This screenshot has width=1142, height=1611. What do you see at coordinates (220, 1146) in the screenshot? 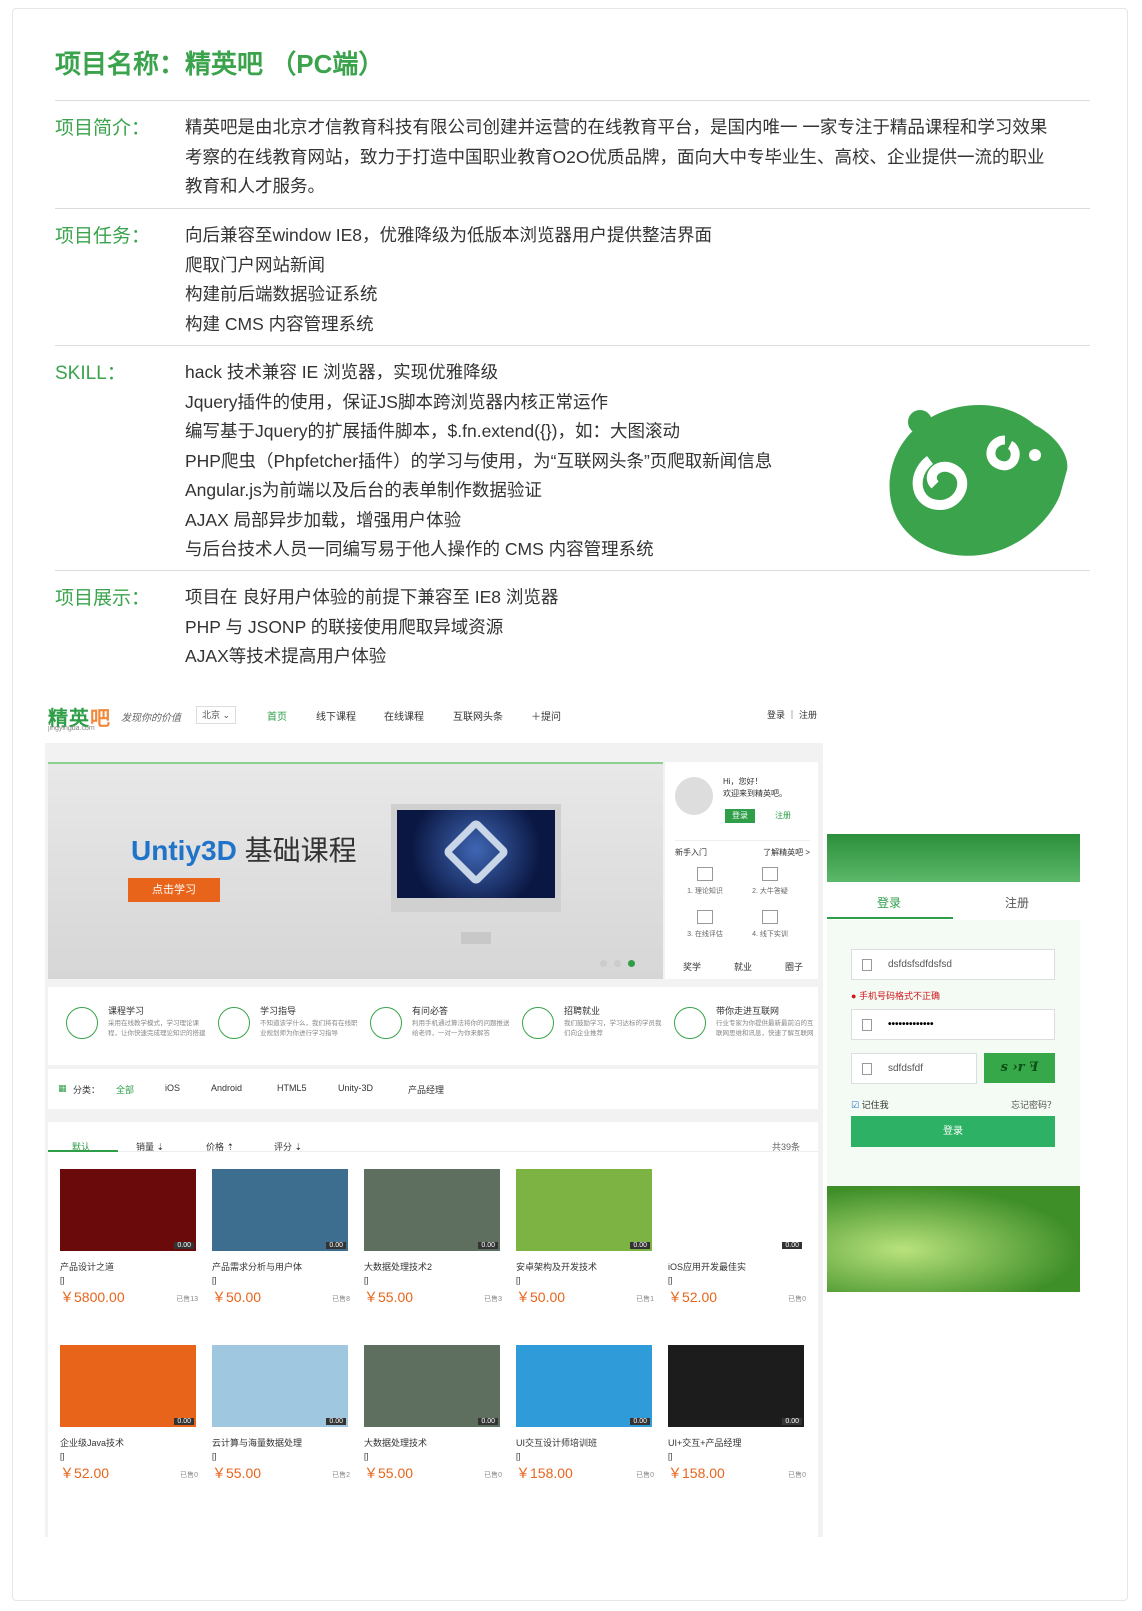
I see `sort-price: 价格 ⇡` at bounding box center [220, 1146].